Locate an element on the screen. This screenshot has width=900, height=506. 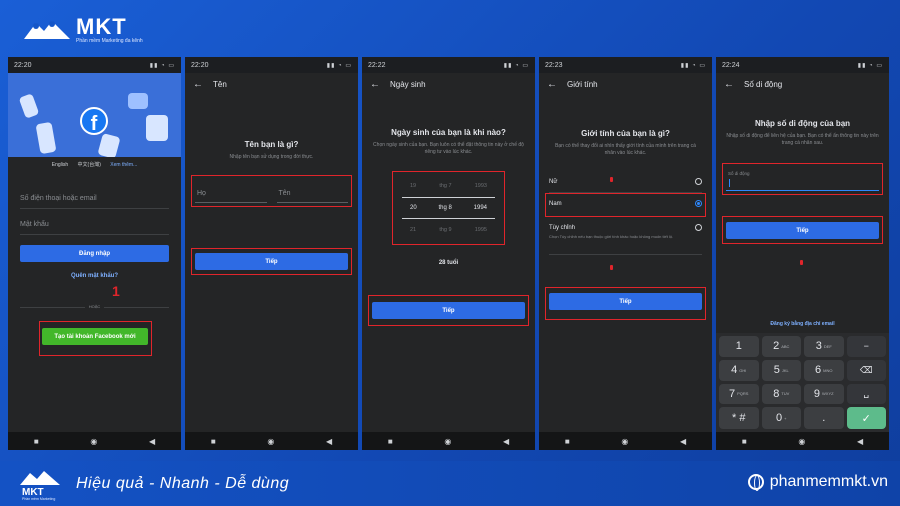
brand-name: MKT is located at coordinates (101, 26).